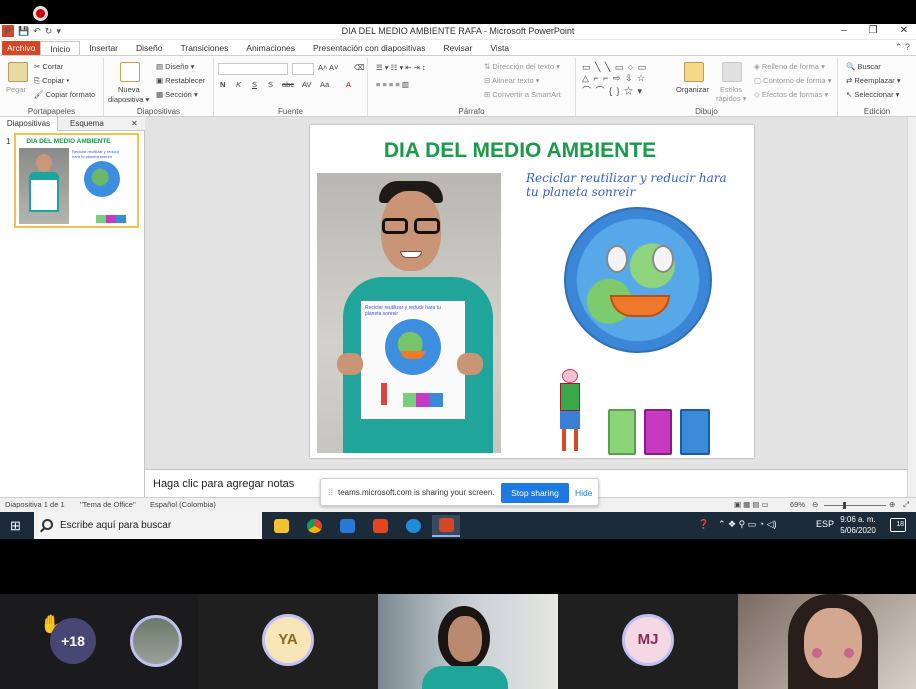 The height and width of the screenshot is (689, 916). What do you see at coordinates (658, 432) in the screenshot?
I see `purple-bin-drawing` at bounding box center [658, 432].